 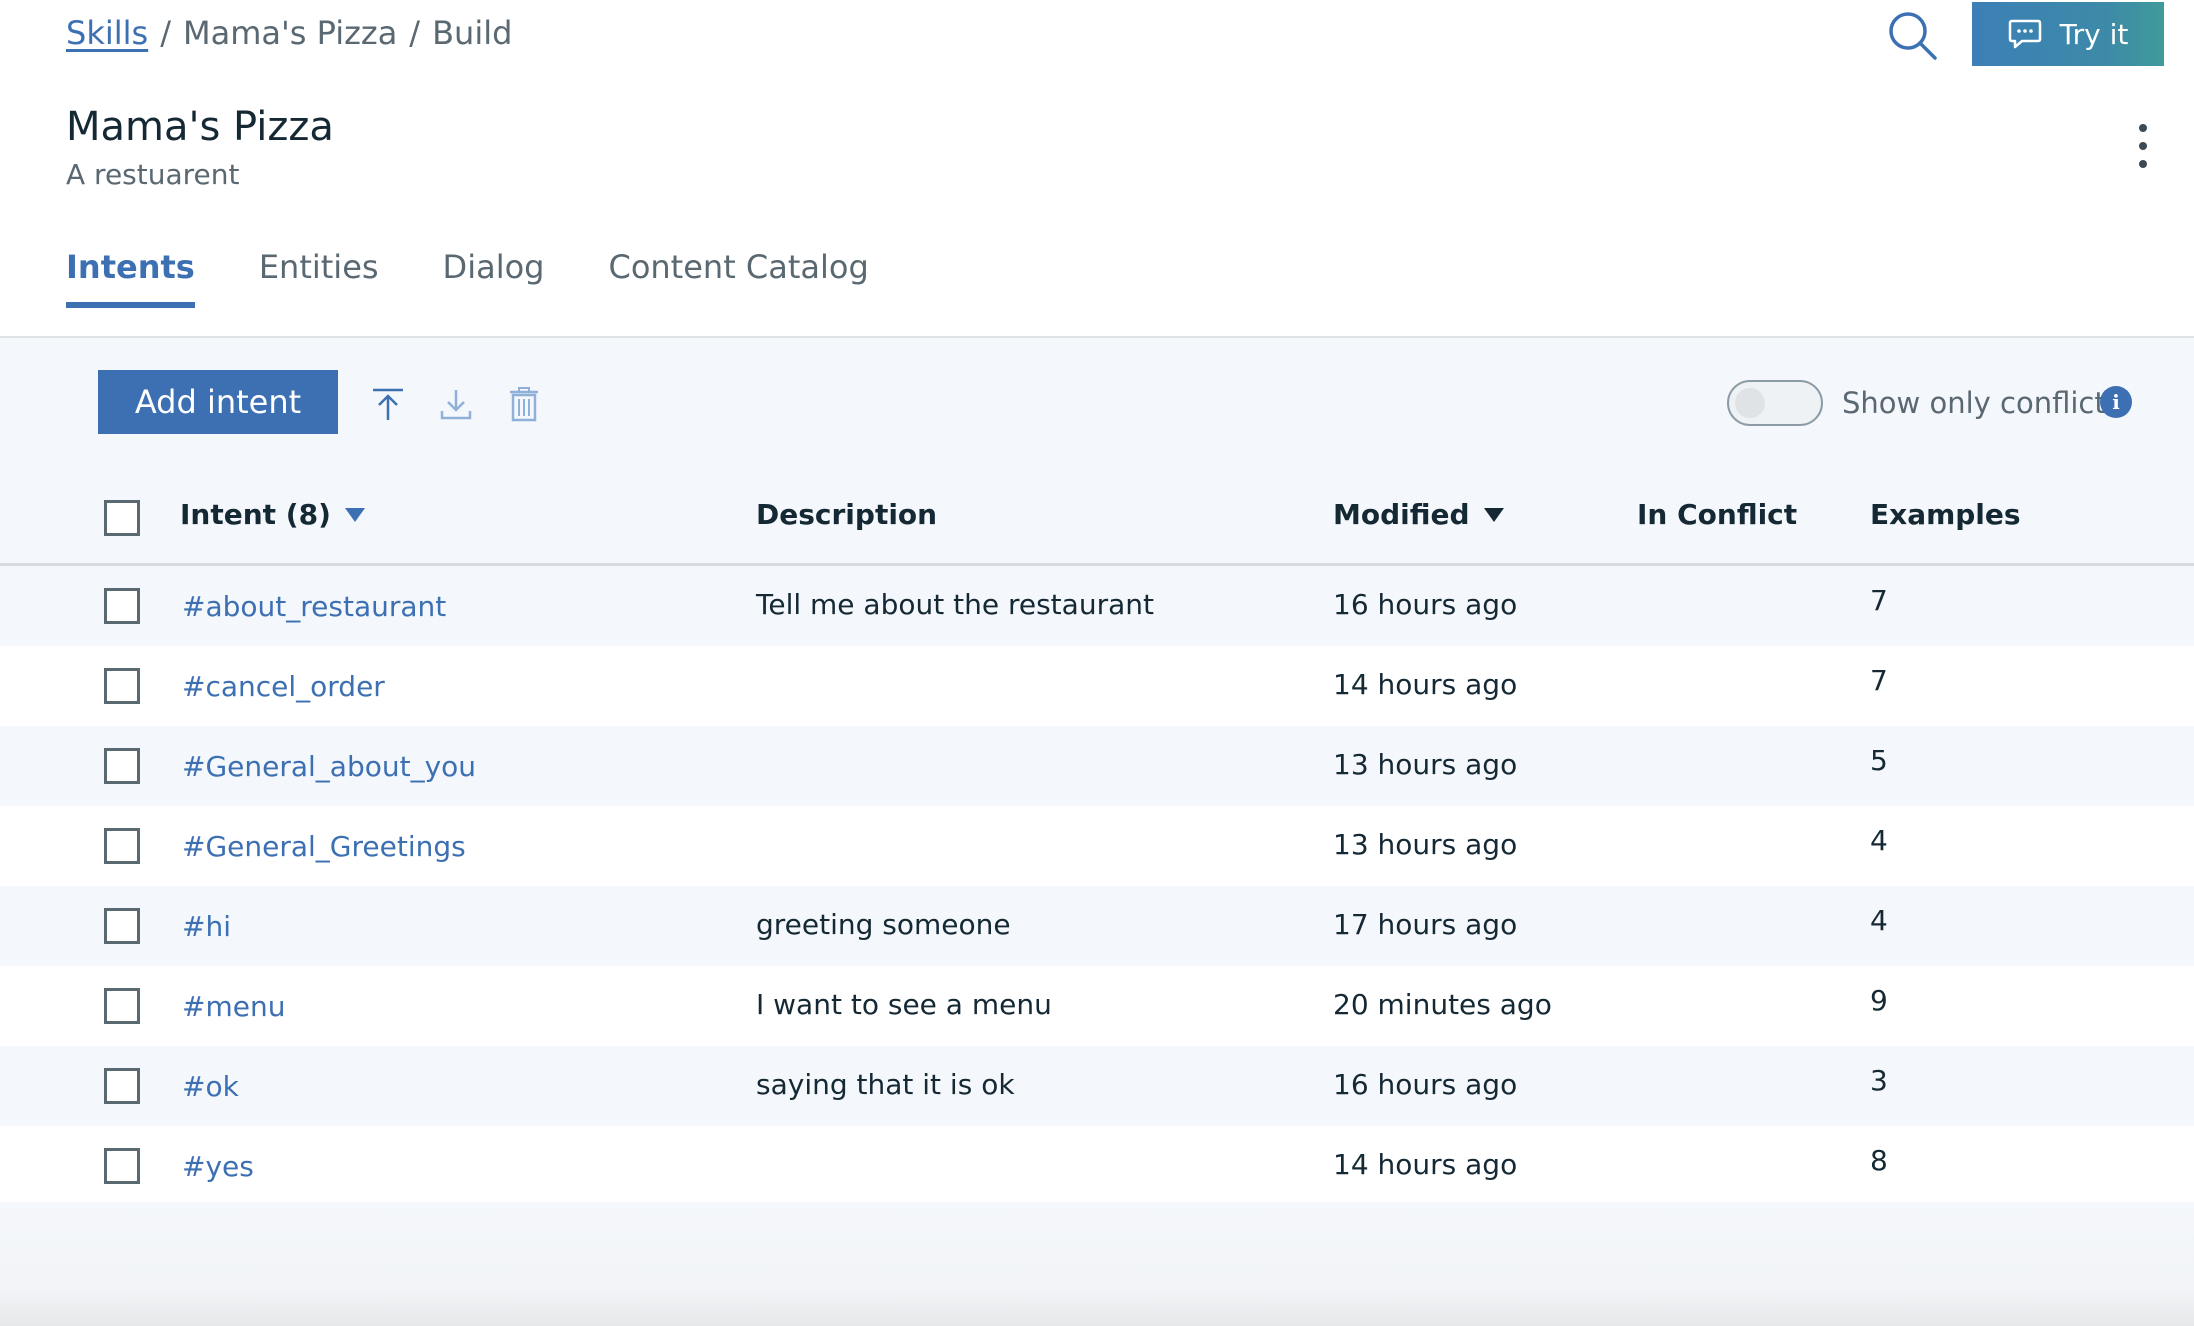 I want to click on table-row: #General_Greetings 13 hours ago 4, so click(x=1097, y=846).